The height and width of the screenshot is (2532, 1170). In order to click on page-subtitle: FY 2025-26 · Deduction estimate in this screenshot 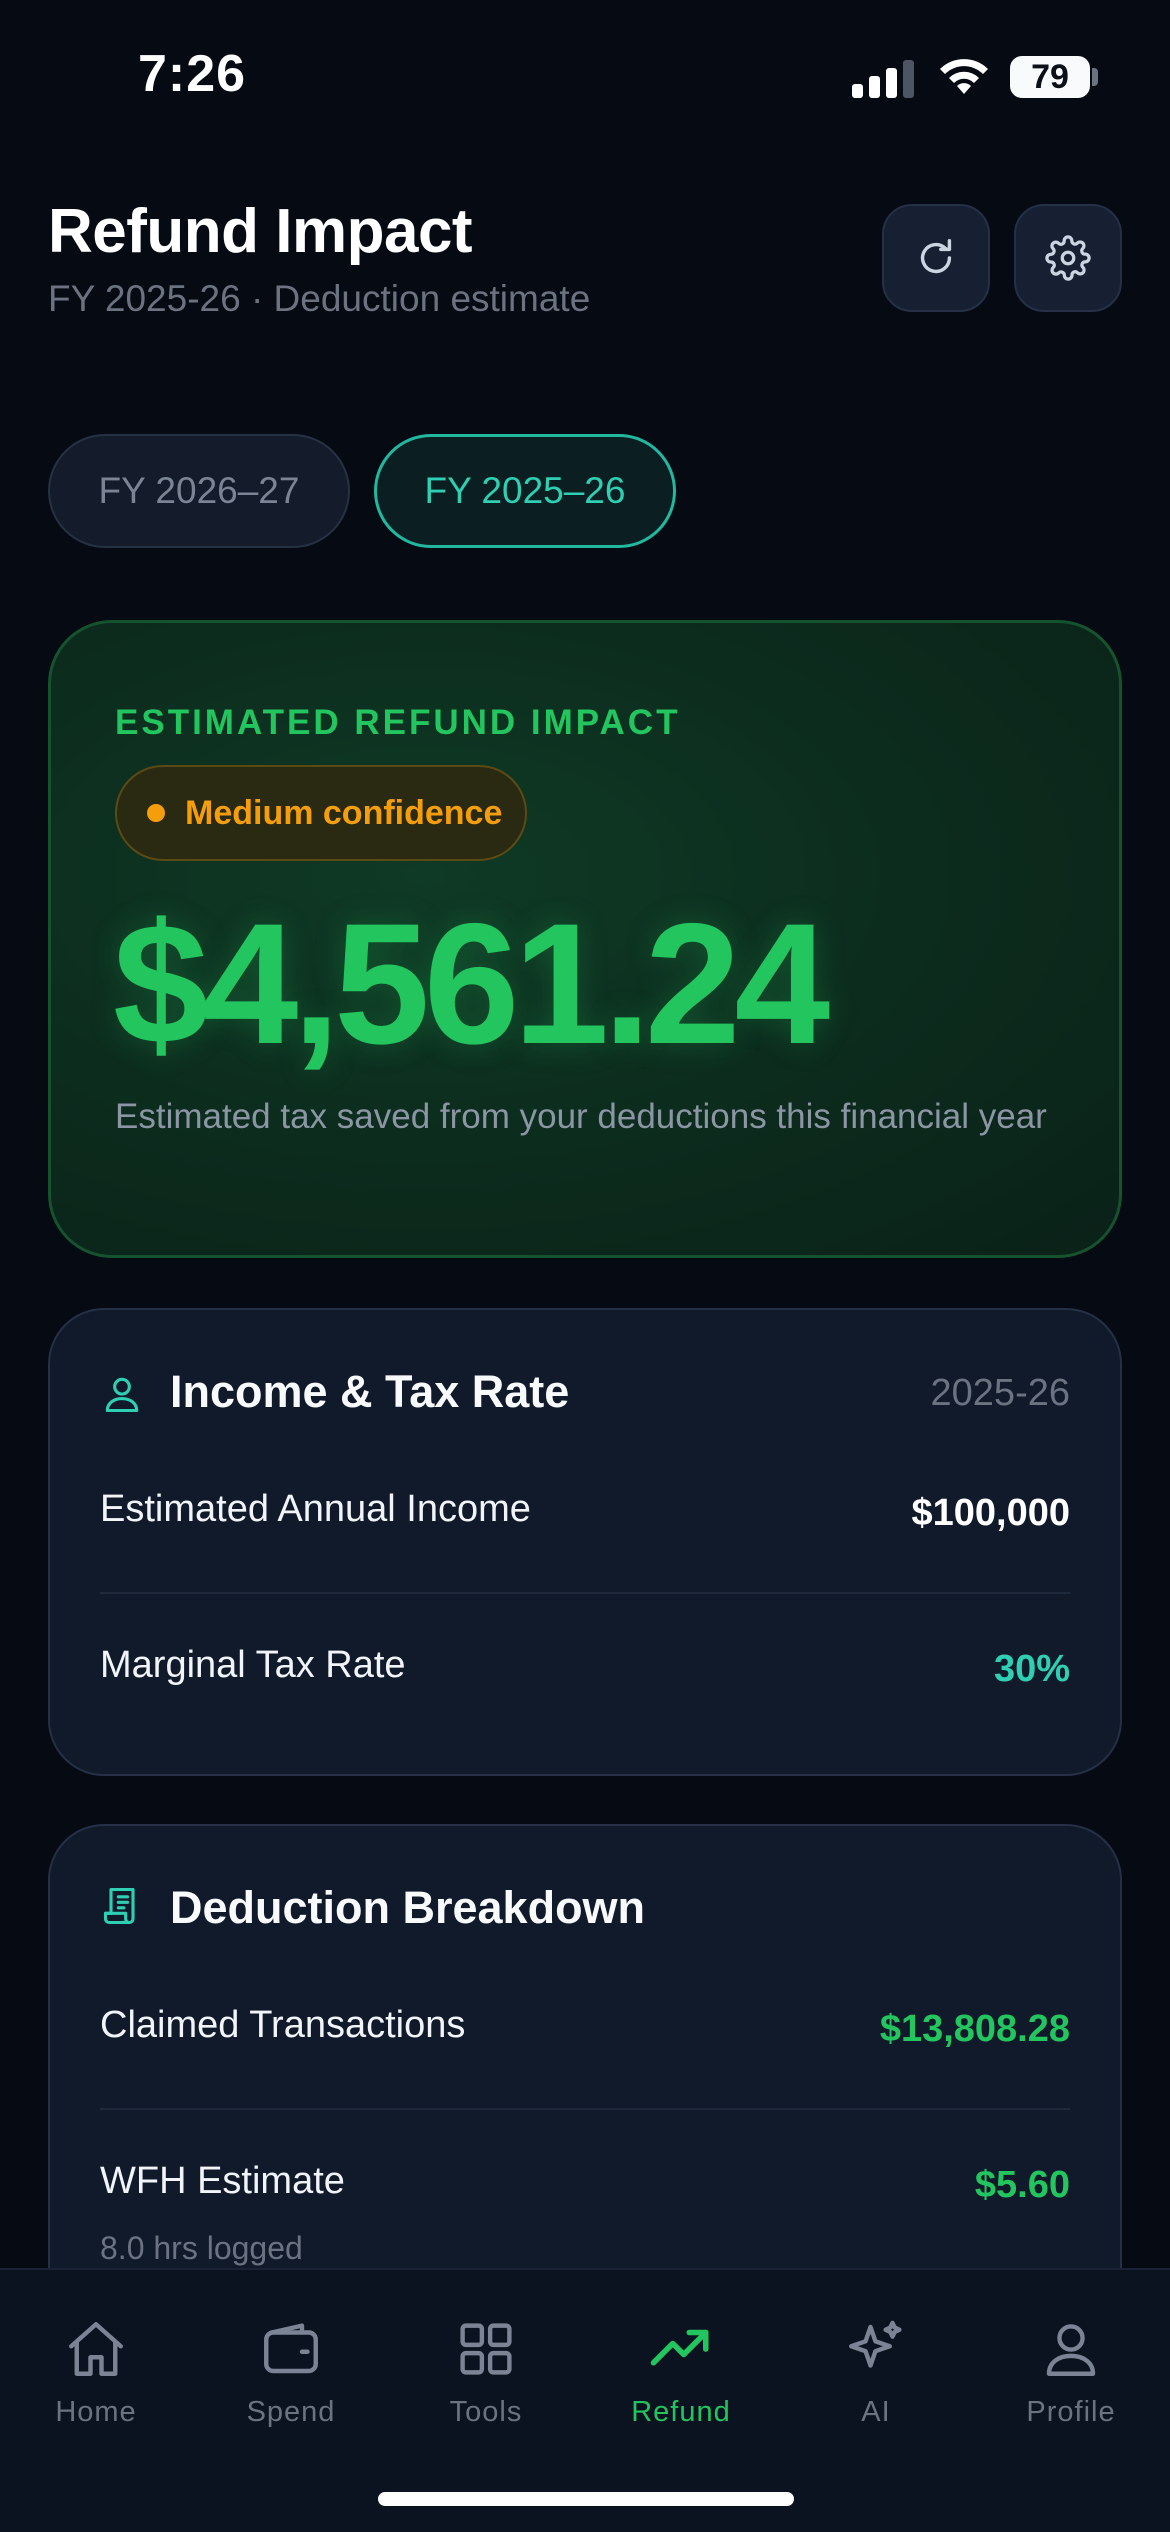, I will do `click(319, 298)`.